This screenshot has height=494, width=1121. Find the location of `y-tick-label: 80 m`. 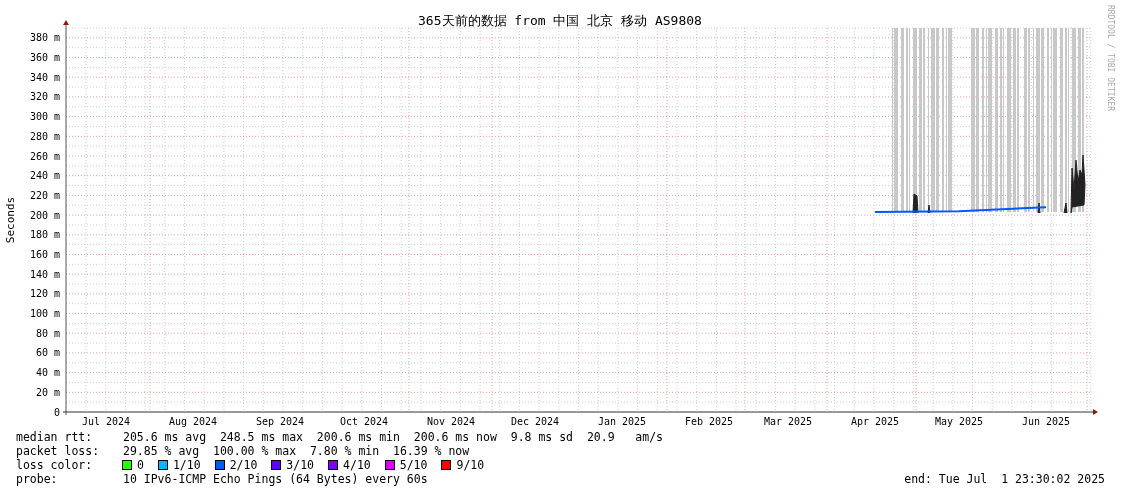

y-tick-label: 80 m is located at coordinates (47, 333).